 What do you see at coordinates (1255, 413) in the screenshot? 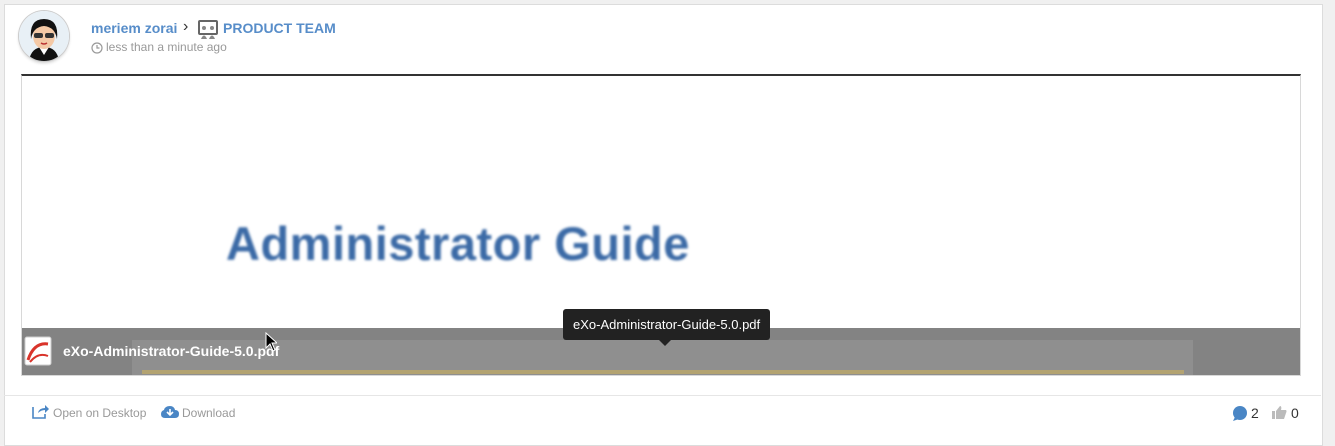
I see `comment-count: 2` at bounding box center [1255, 413].